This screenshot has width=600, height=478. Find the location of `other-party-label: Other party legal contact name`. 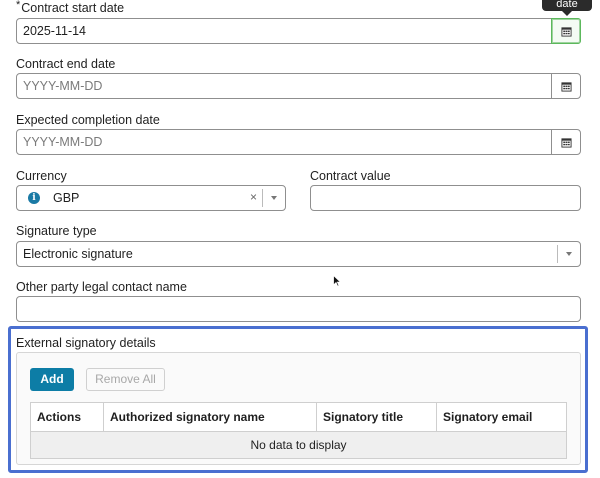

other-party-label: Other party legal contact name is located at coordinates (101, 287).